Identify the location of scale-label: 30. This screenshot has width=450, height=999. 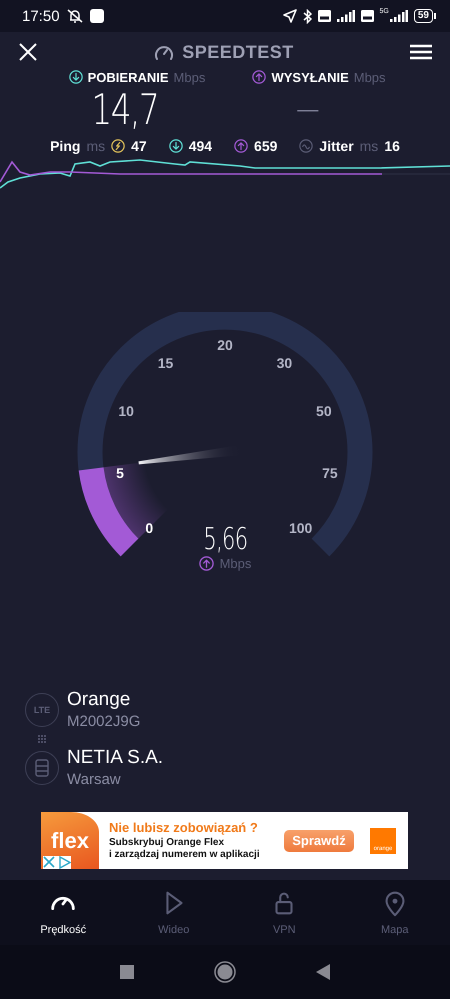
(284, 363).